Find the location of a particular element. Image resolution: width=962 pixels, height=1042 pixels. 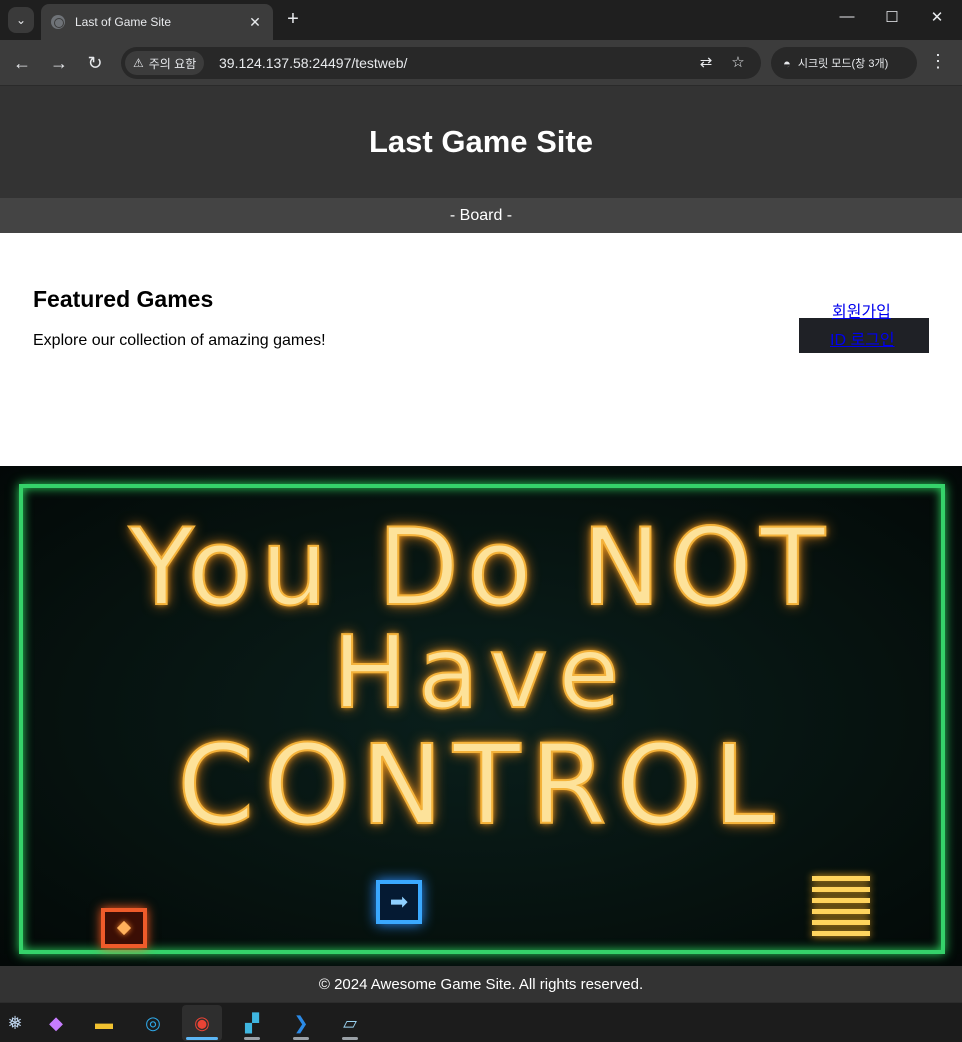

tab-search-icon: ⌄ is located at coordinates (21, 20).